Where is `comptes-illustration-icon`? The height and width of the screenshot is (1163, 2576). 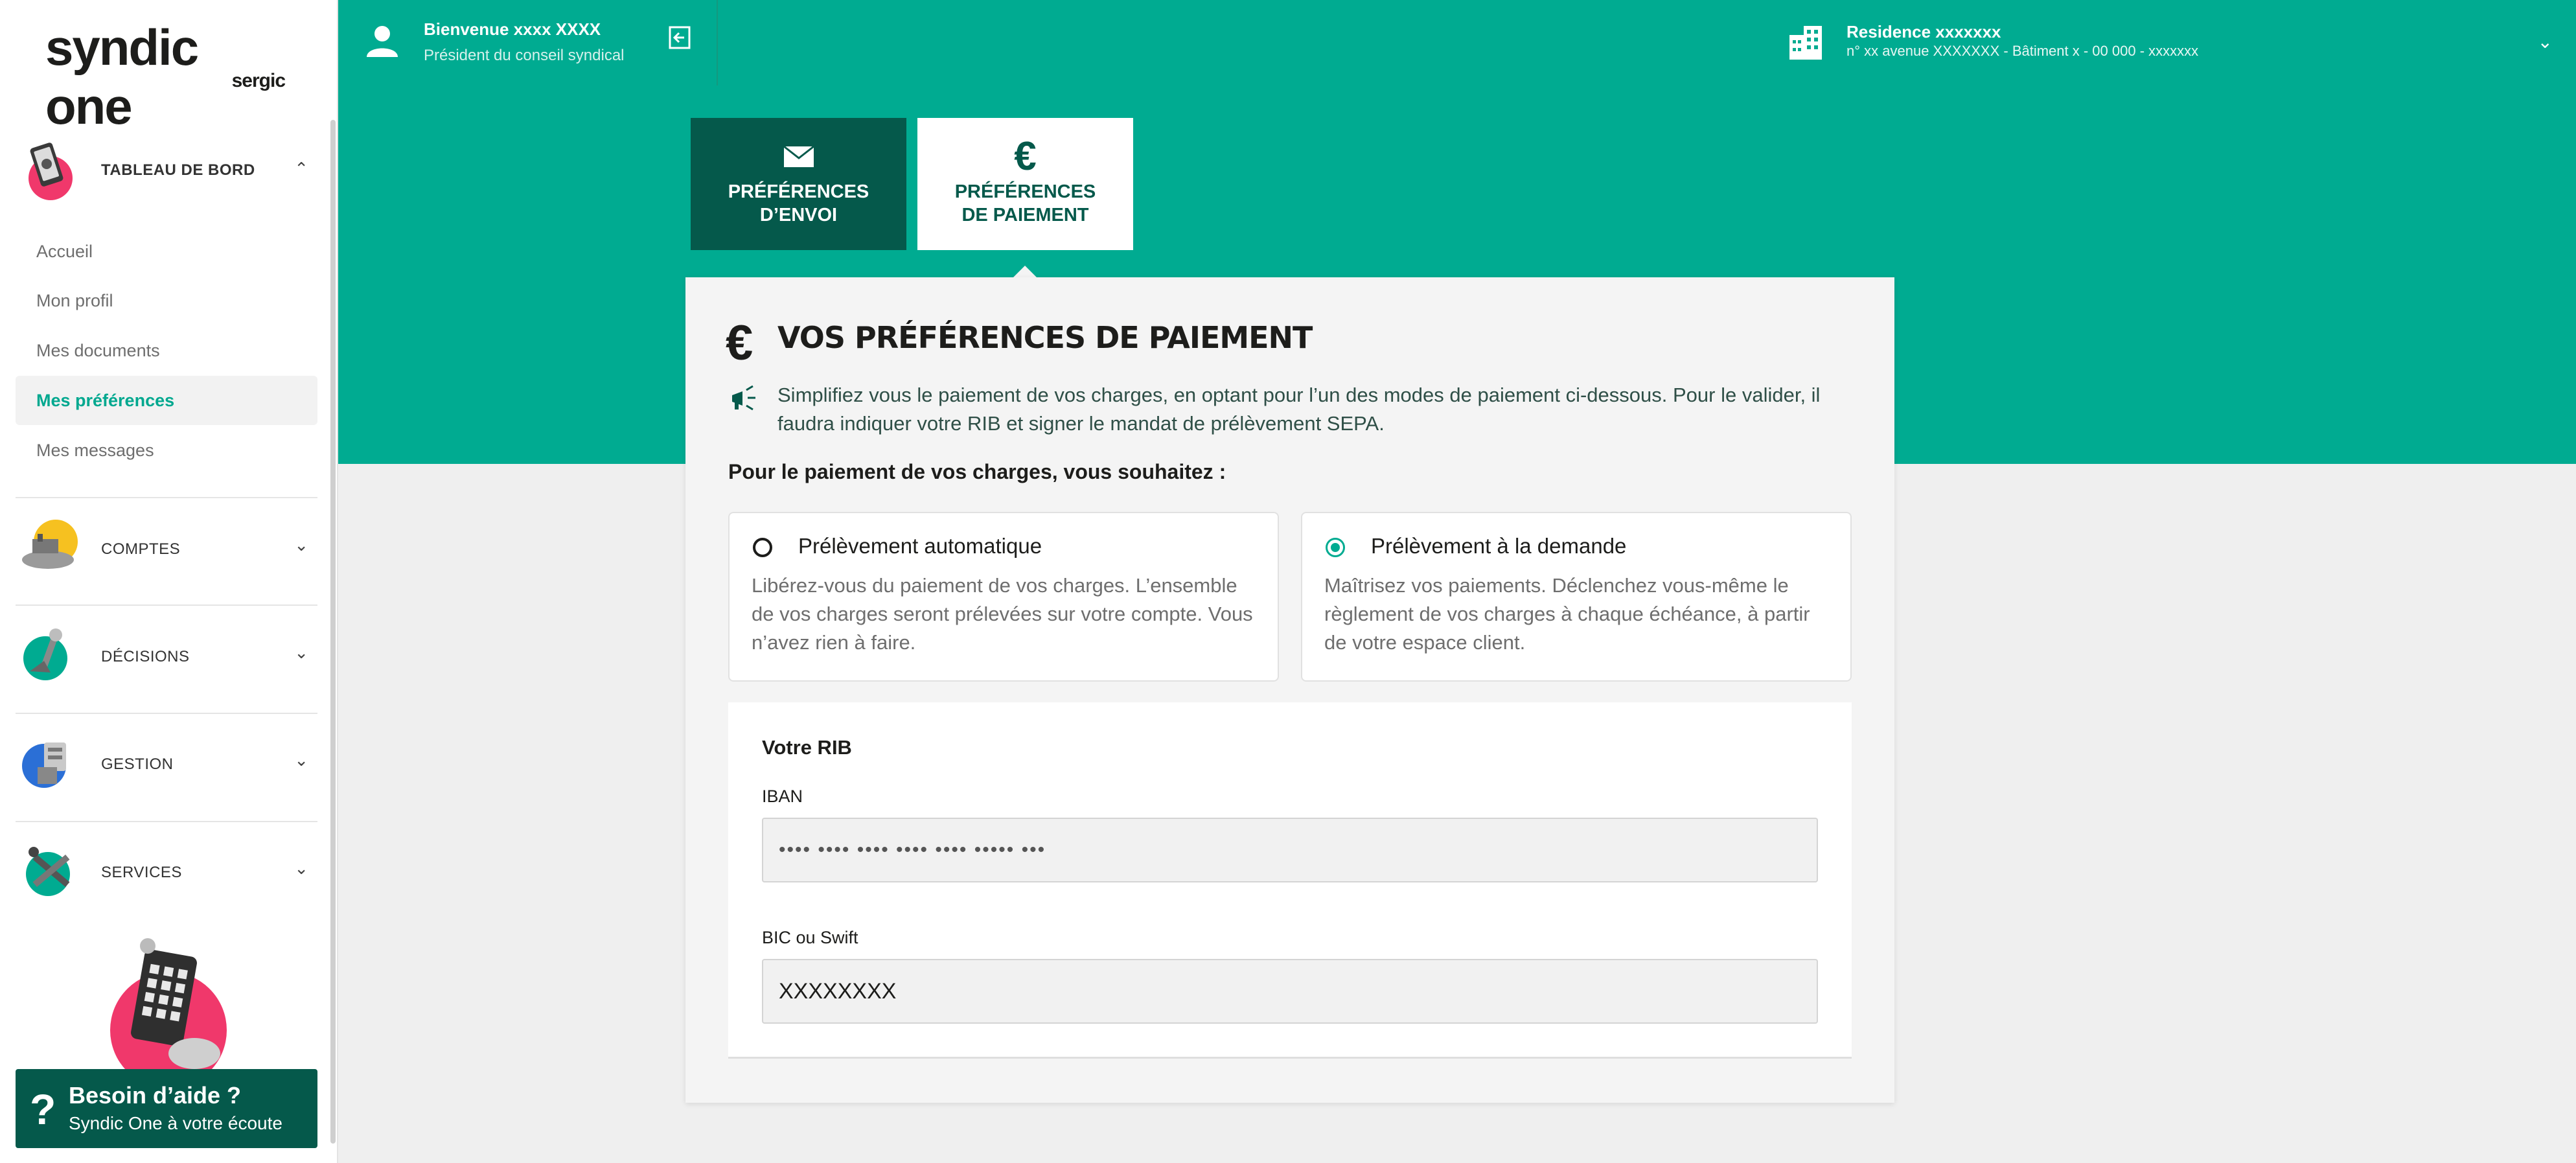
comptes-illustration-icon is located at coordinates (50, 544).